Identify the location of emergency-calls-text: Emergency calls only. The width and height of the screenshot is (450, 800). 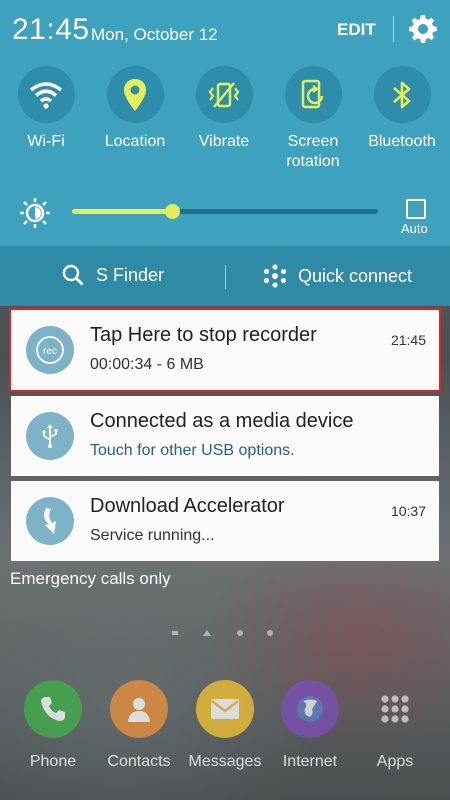
(90, 578).